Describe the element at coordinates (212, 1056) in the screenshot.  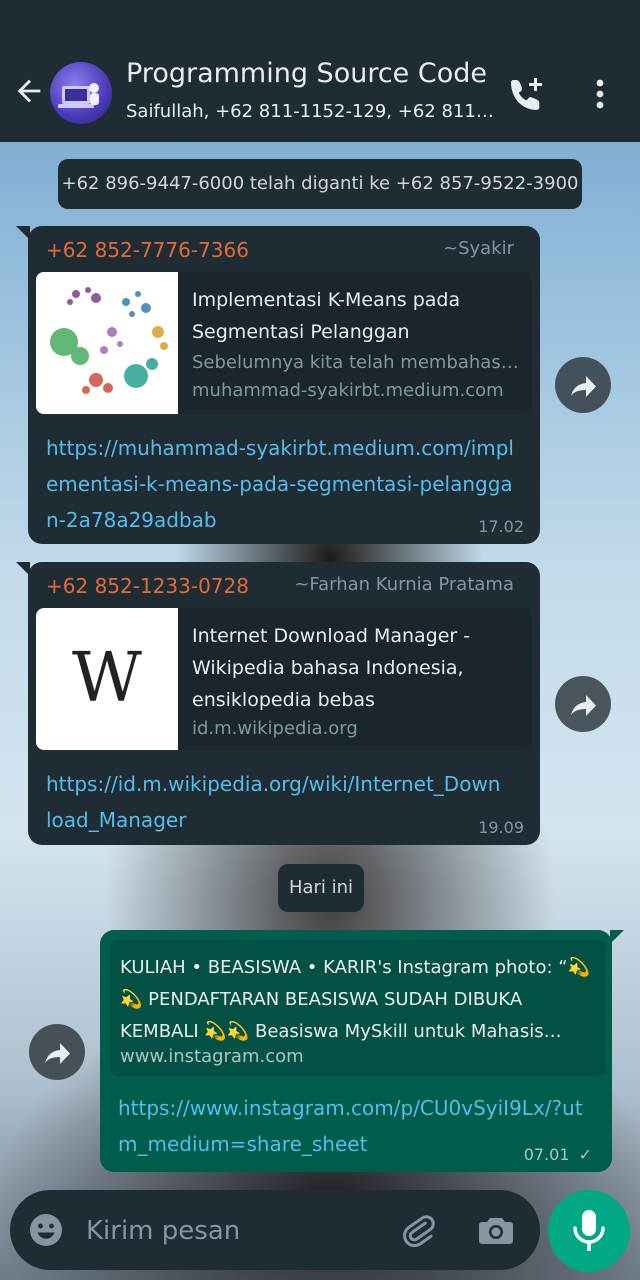
I see `preview-domain: www.instagram.com` at that location.